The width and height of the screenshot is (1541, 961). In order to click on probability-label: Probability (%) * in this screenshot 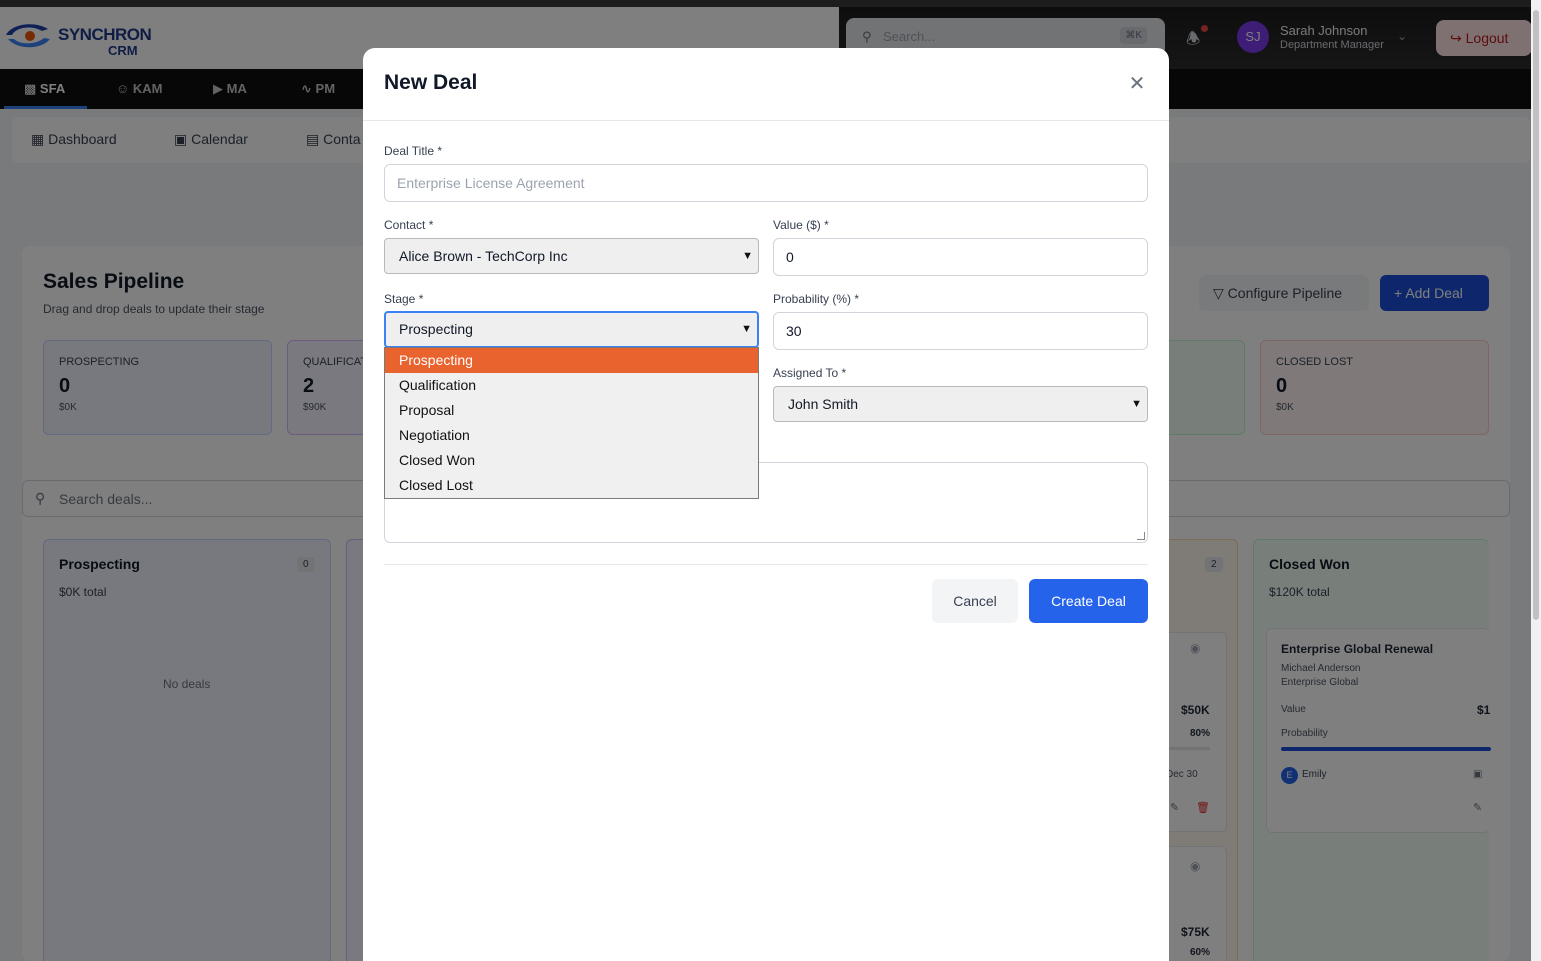, I will do `click(816, 299)`.